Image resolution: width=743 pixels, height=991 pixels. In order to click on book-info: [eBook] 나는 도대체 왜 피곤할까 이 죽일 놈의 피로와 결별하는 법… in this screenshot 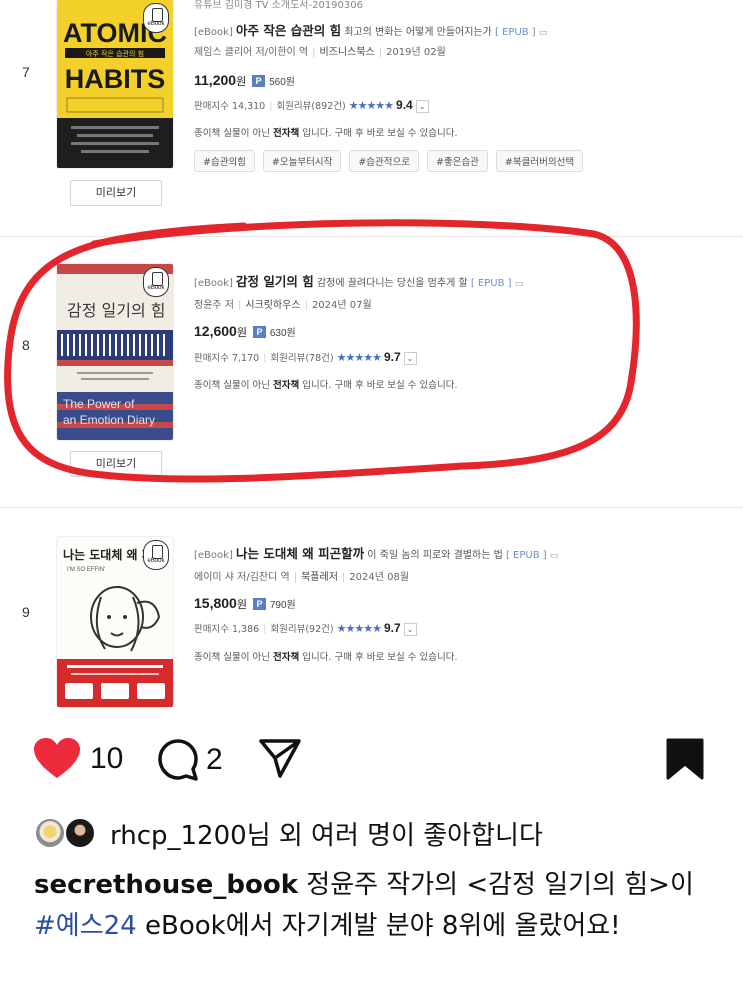, I will do `click(454, 623)`.